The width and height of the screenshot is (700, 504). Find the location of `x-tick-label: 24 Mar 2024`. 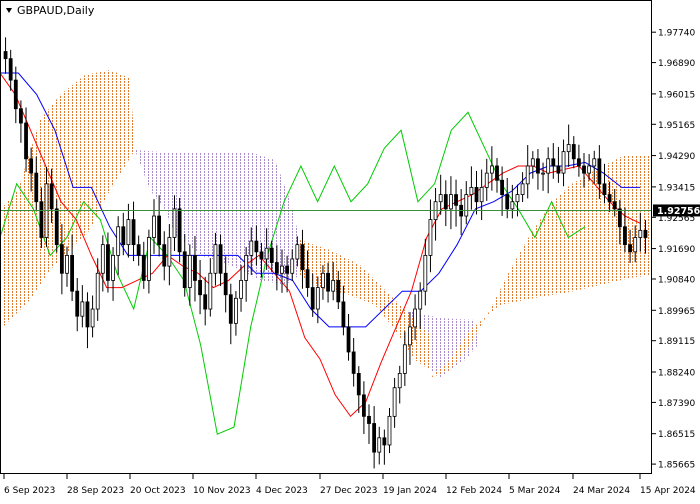

x-tick-label: 24 Mar 2024 is located at coordinates (601, 491).